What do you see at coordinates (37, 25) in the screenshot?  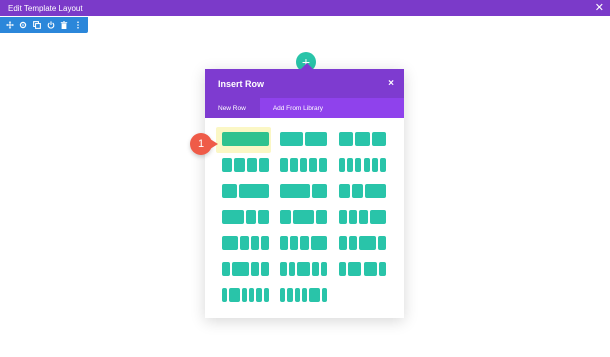 I see `duplicate-icon` at bounding box center [37, 25].